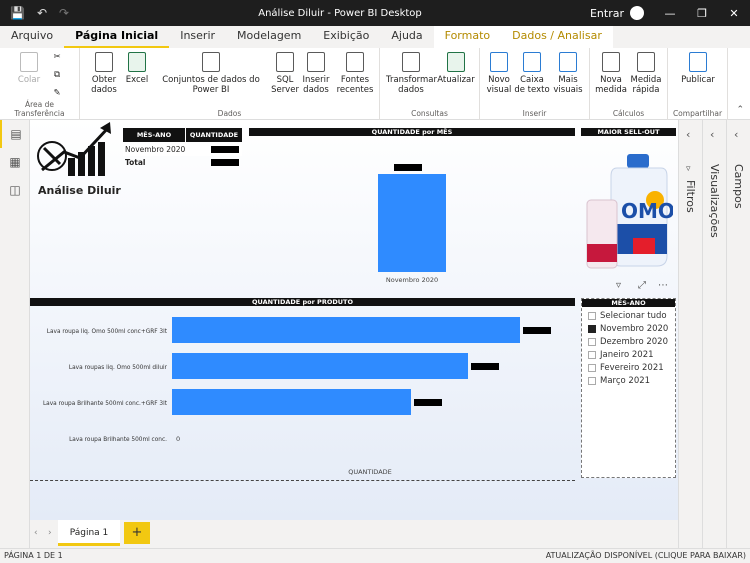 This screenshot has width=750, height=563. Describe the element at coordinates (406, 37) in the screenshot. I see `tab-ajuda: Ajuda` at that location.